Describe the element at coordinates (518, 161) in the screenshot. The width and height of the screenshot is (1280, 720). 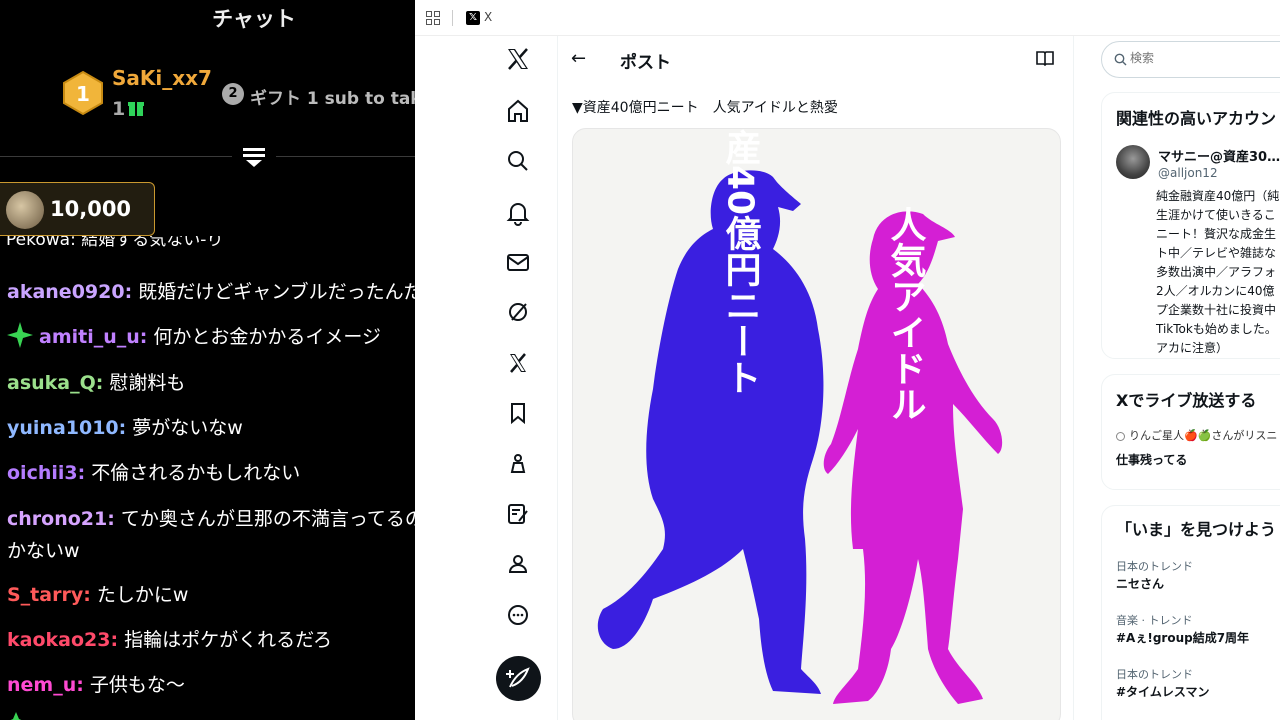
I see `explore-search-icon` at that location.